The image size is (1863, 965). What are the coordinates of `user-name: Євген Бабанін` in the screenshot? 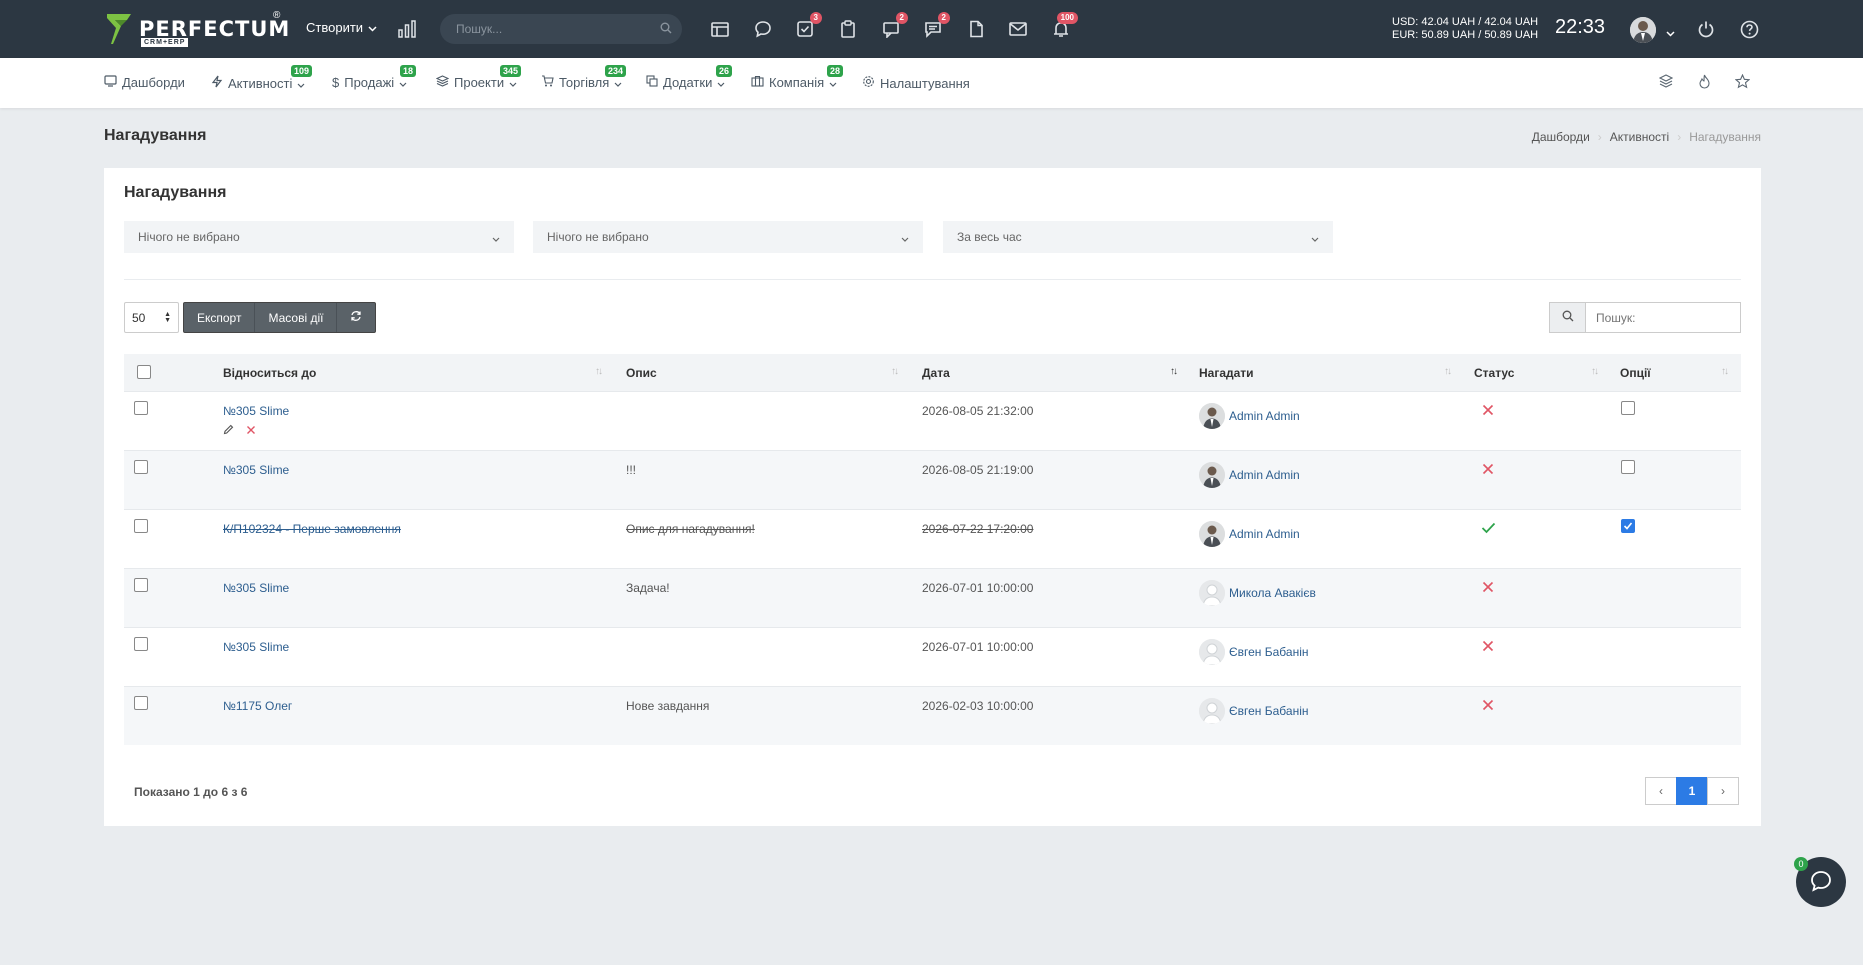 It's located at (1269, 652).